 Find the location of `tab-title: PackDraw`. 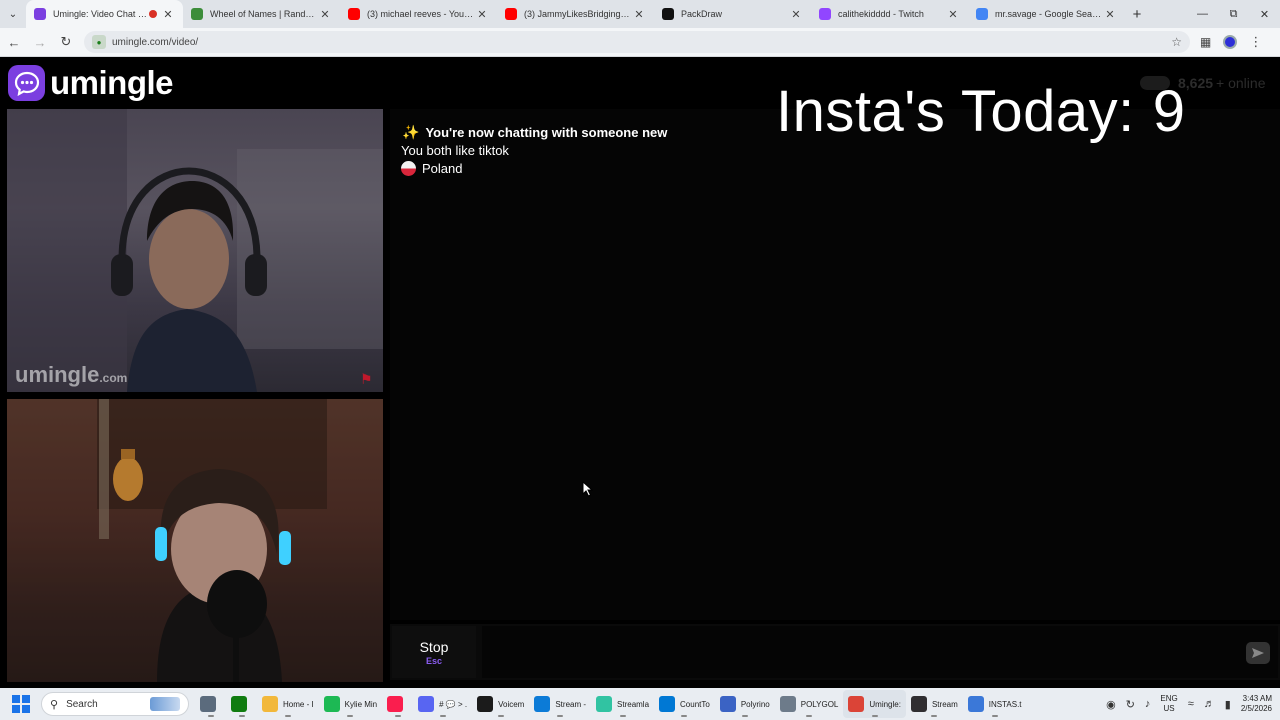

tab-title: PackDraw is located at coordinates (702, 14).